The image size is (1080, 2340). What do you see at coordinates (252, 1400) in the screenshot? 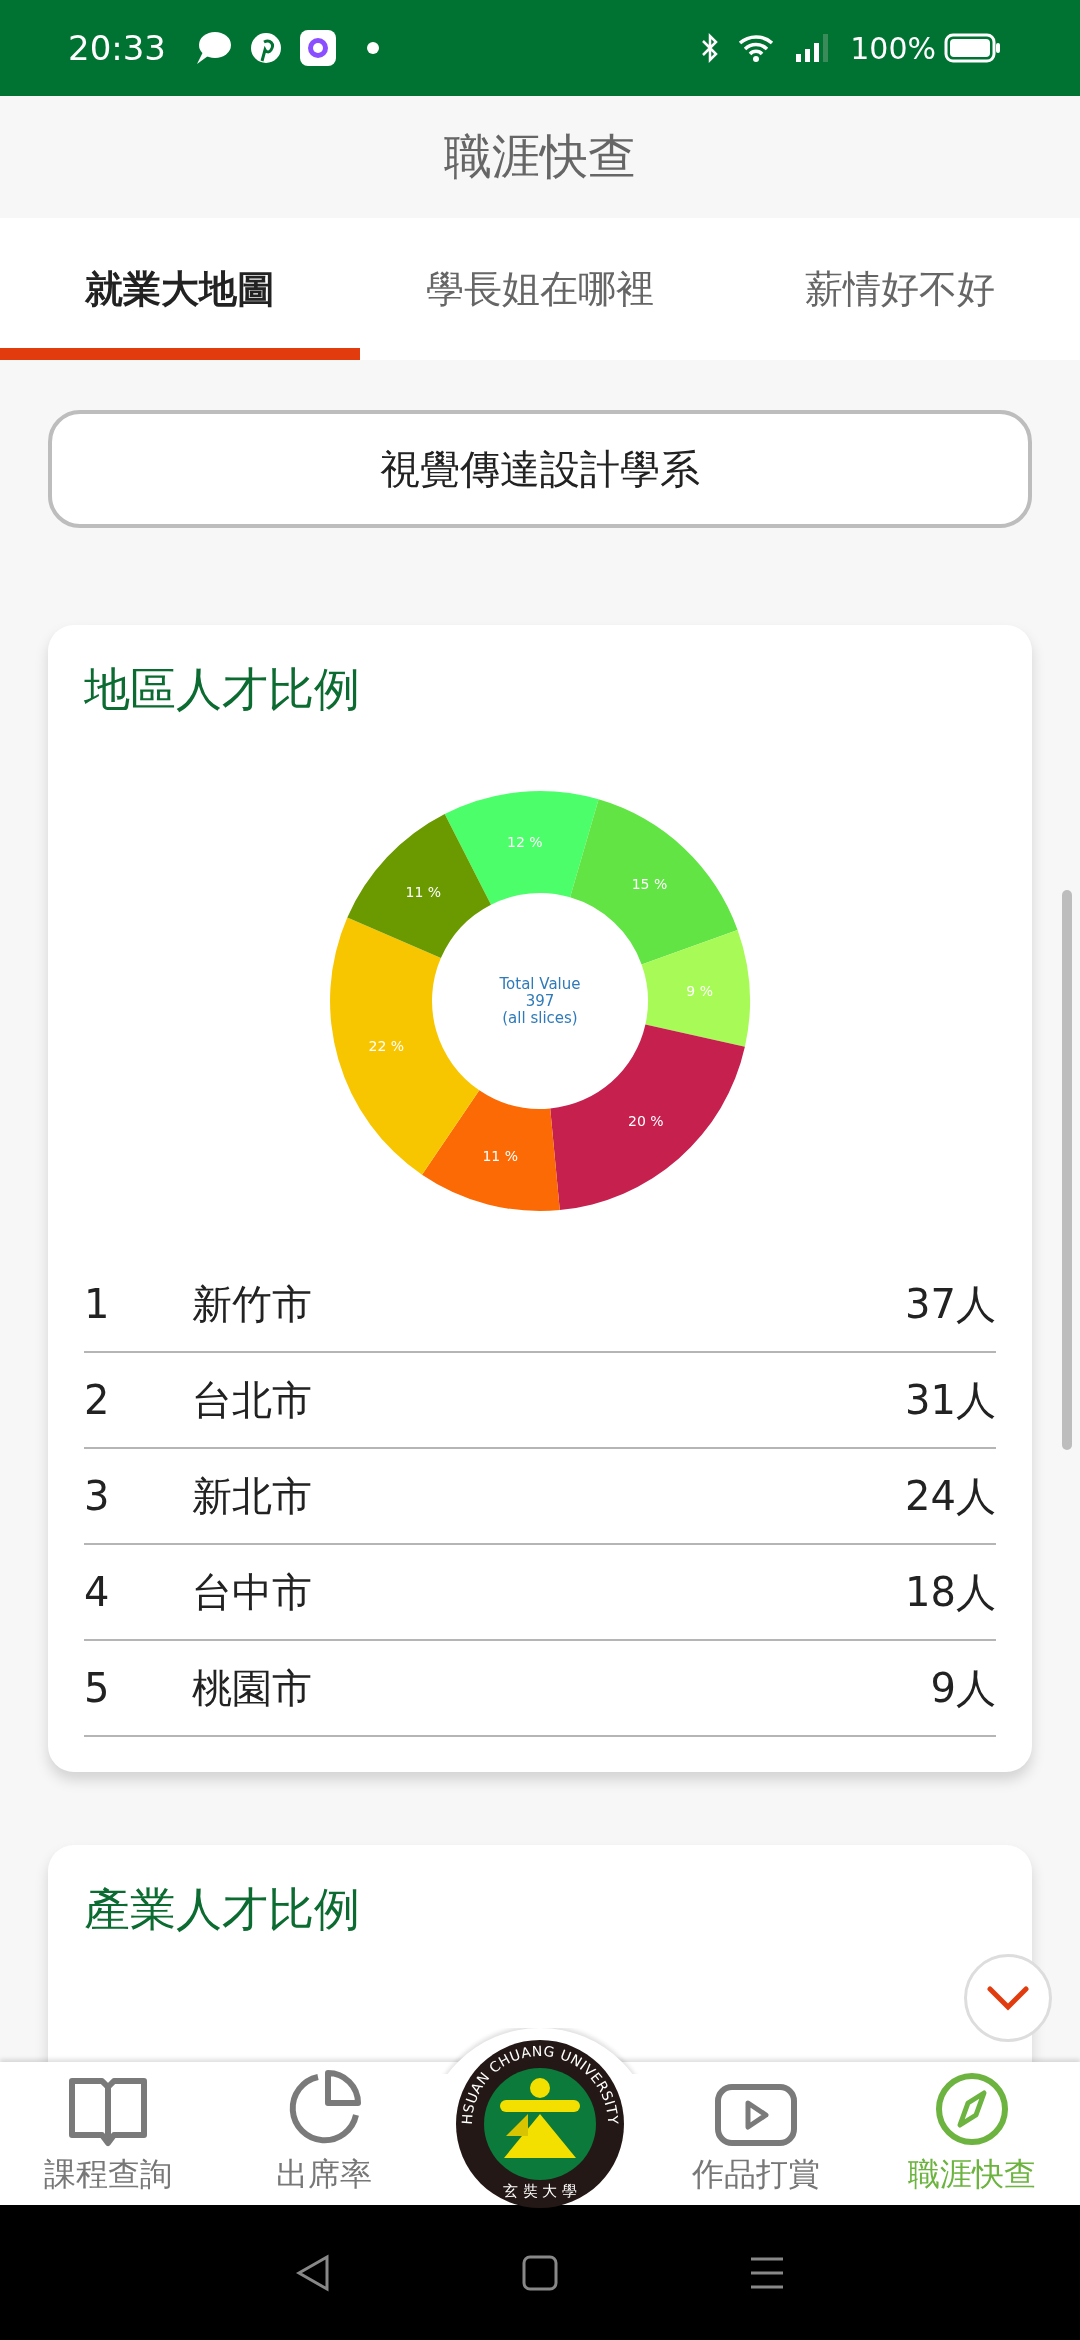
I see `city-name: 台北市` at bounding box center [252, 1400].